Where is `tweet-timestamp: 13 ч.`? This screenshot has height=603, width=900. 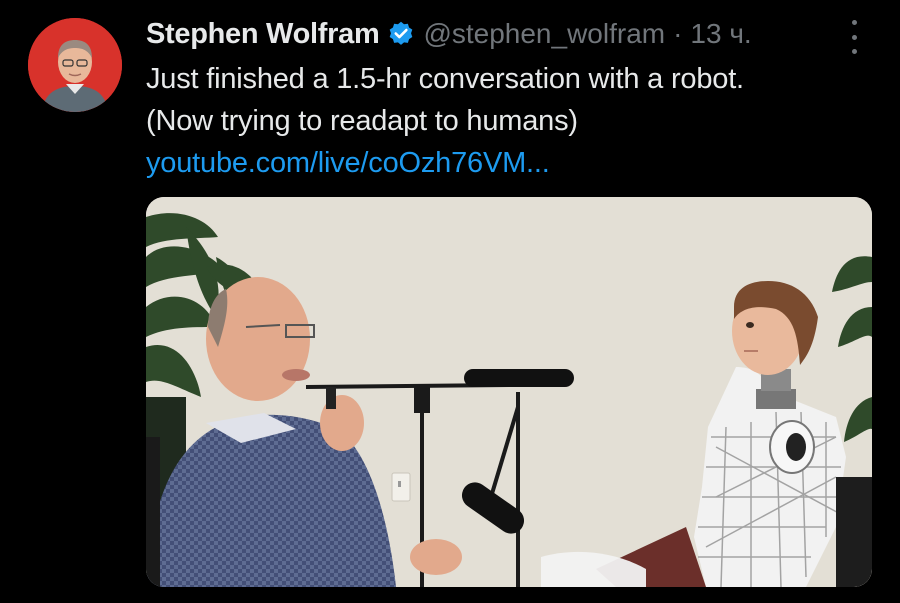
tweet-timestamp: 13 ч. is located at coordinates (720, 34).